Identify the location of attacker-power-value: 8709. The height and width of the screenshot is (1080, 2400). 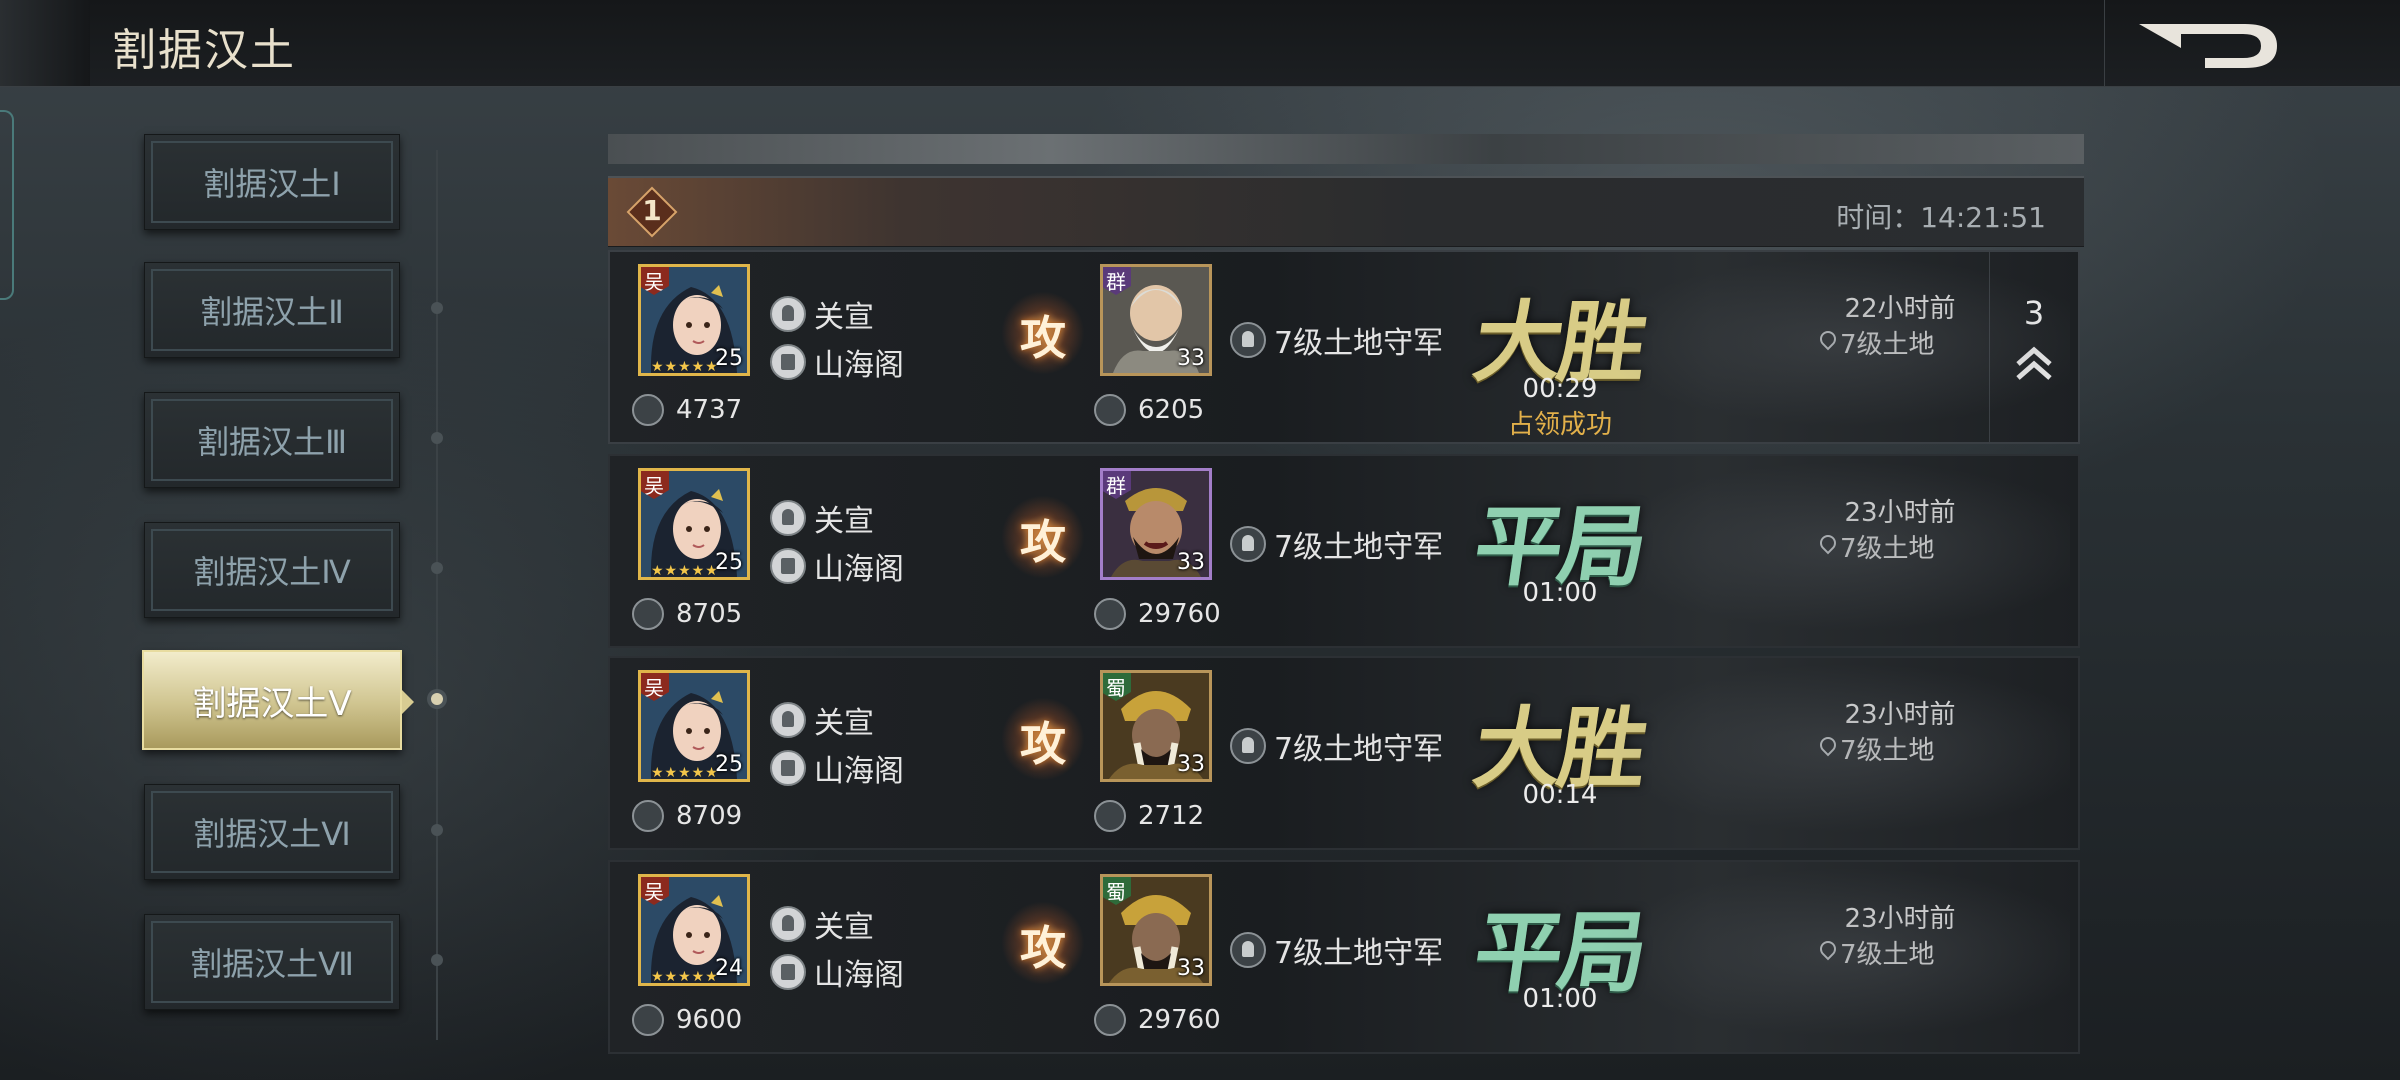
(709, 816).